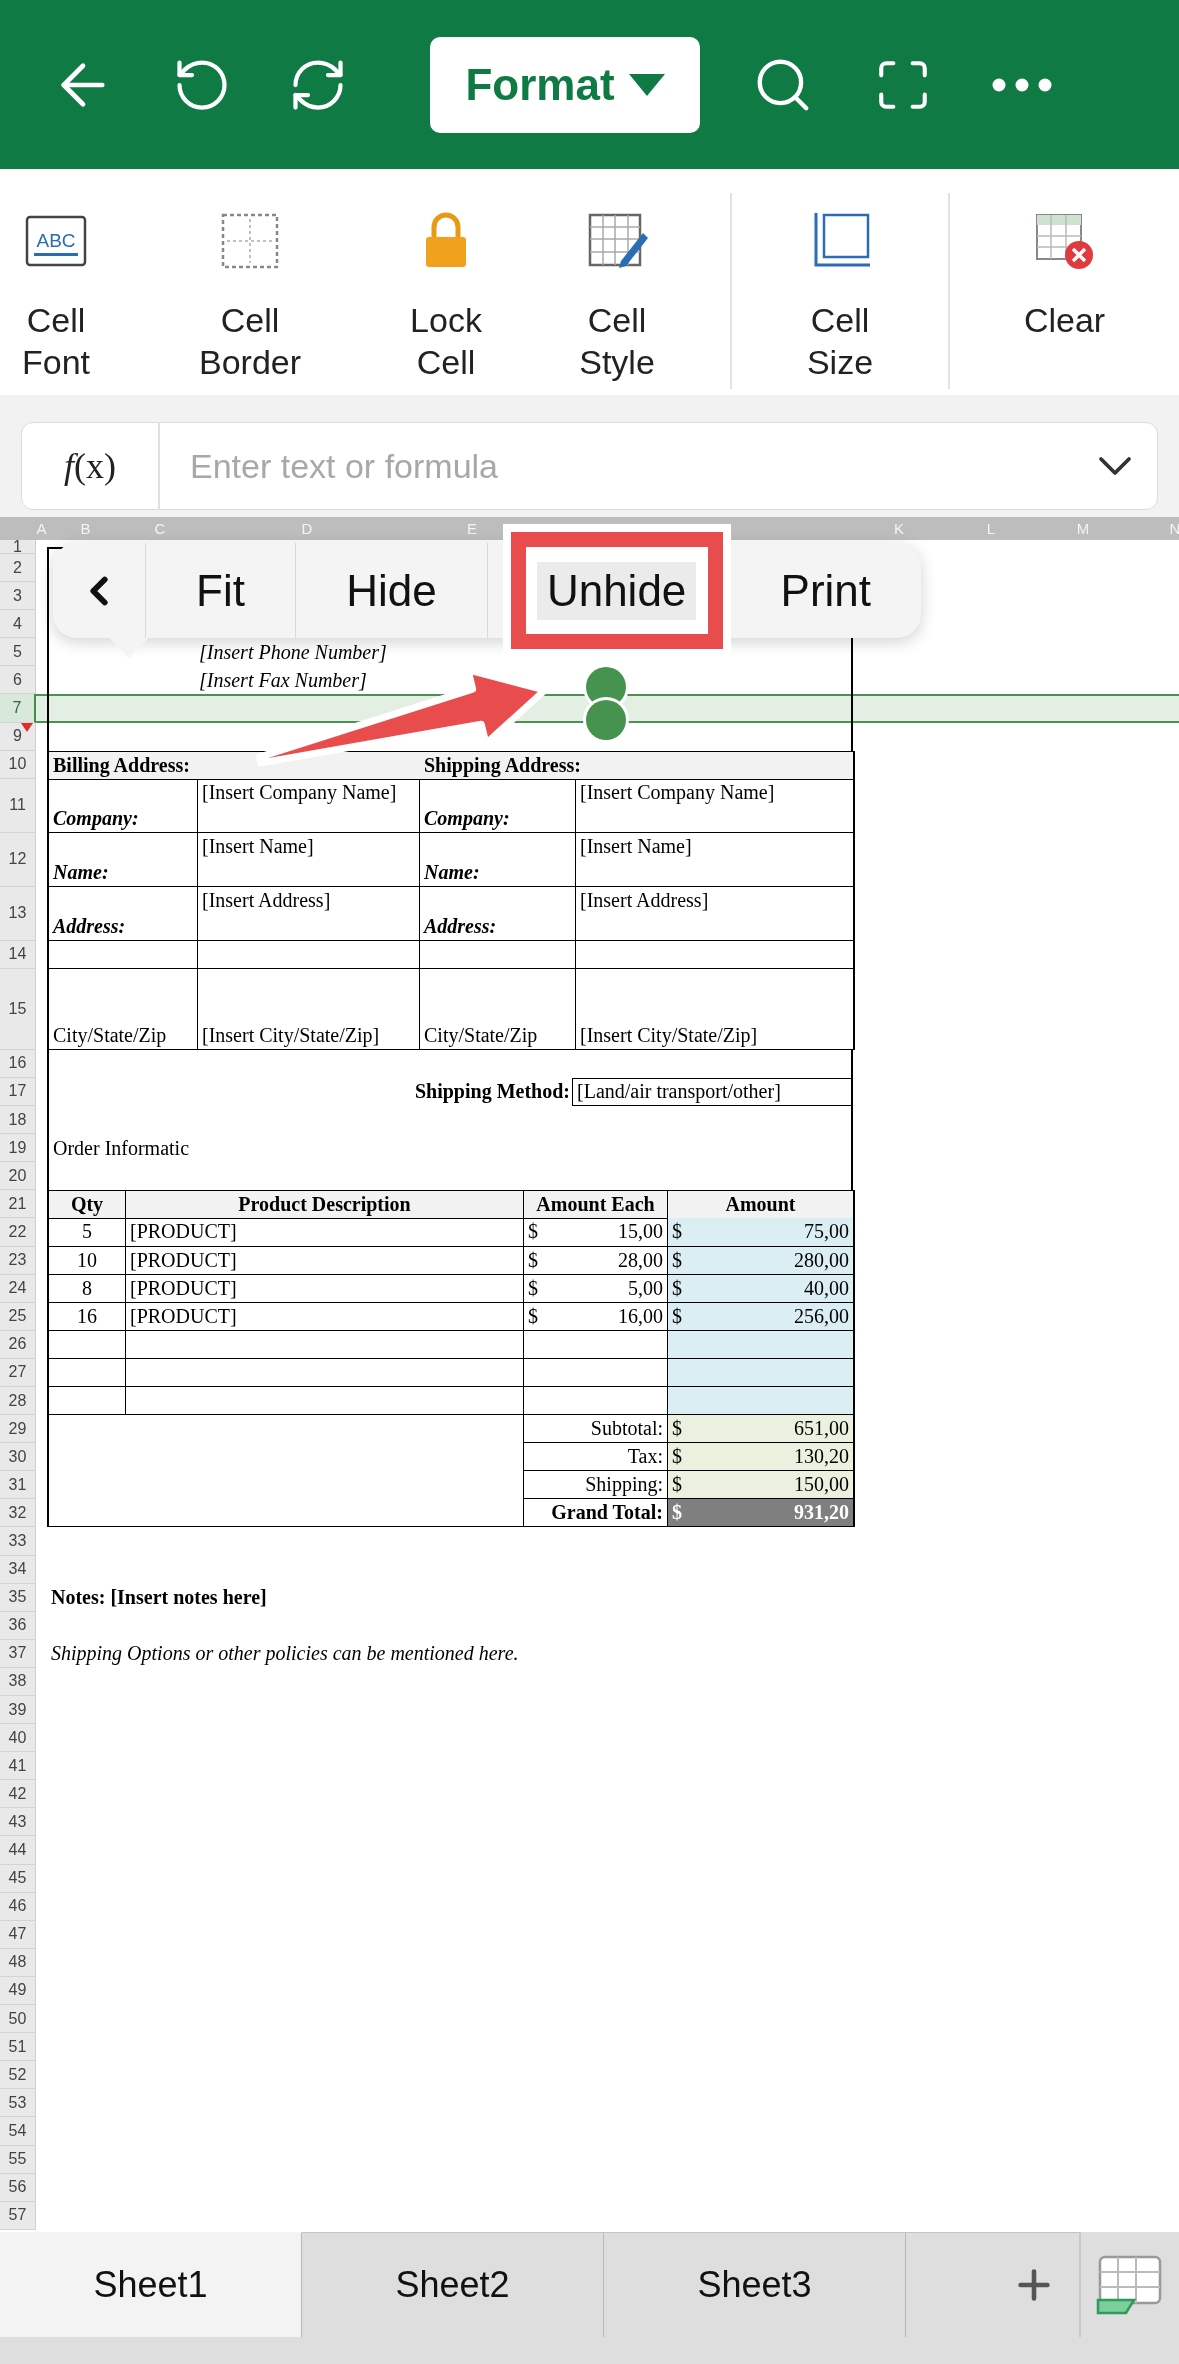 Image resolution: width=1179 pixels, height=2364 pixels. Describe the element at coordinates (18, 736) in the screenshot. I see `row-number: 9` at that location.